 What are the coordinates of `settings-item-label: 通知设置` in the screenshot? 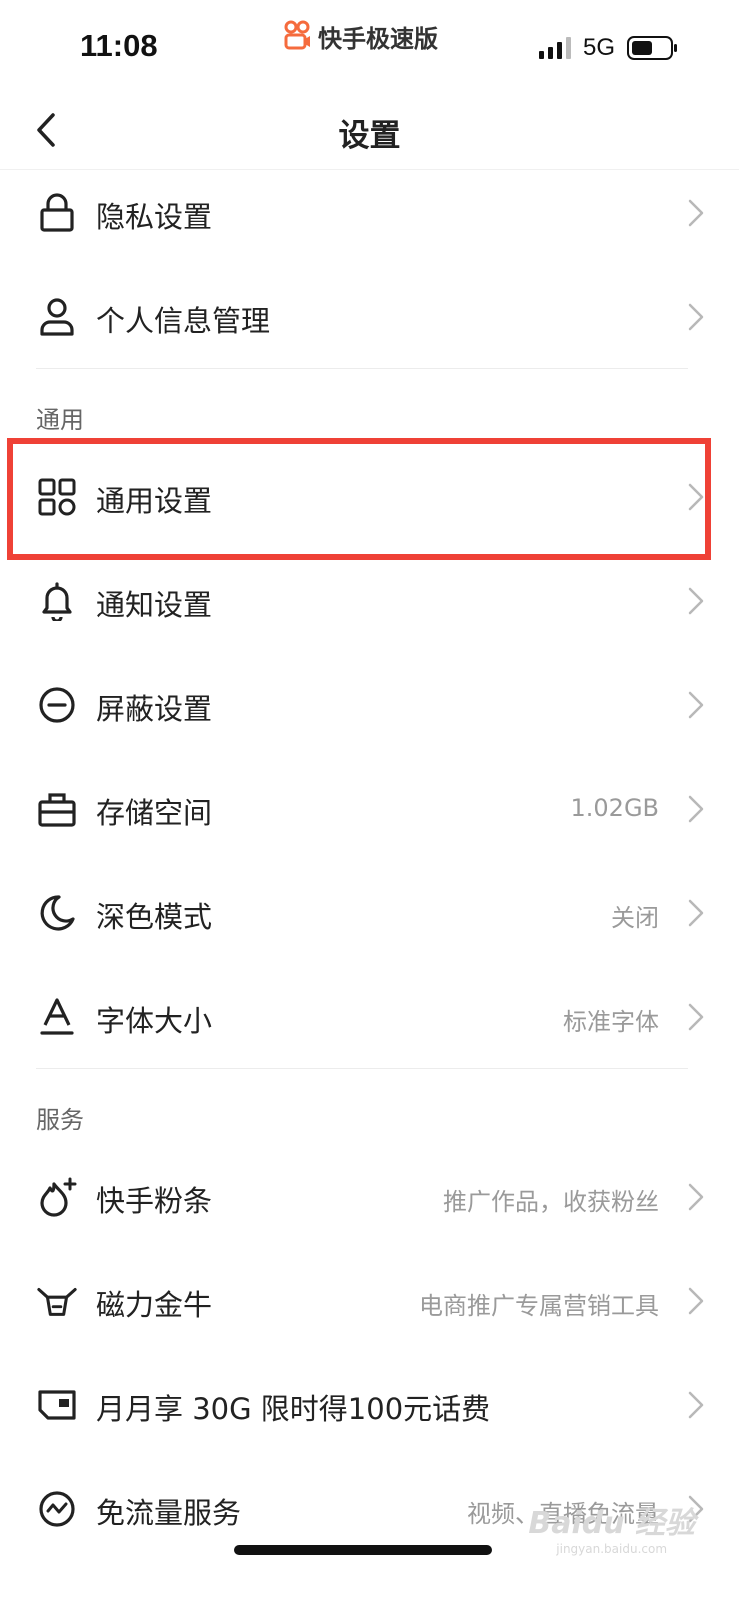 It's located at (154, 605).